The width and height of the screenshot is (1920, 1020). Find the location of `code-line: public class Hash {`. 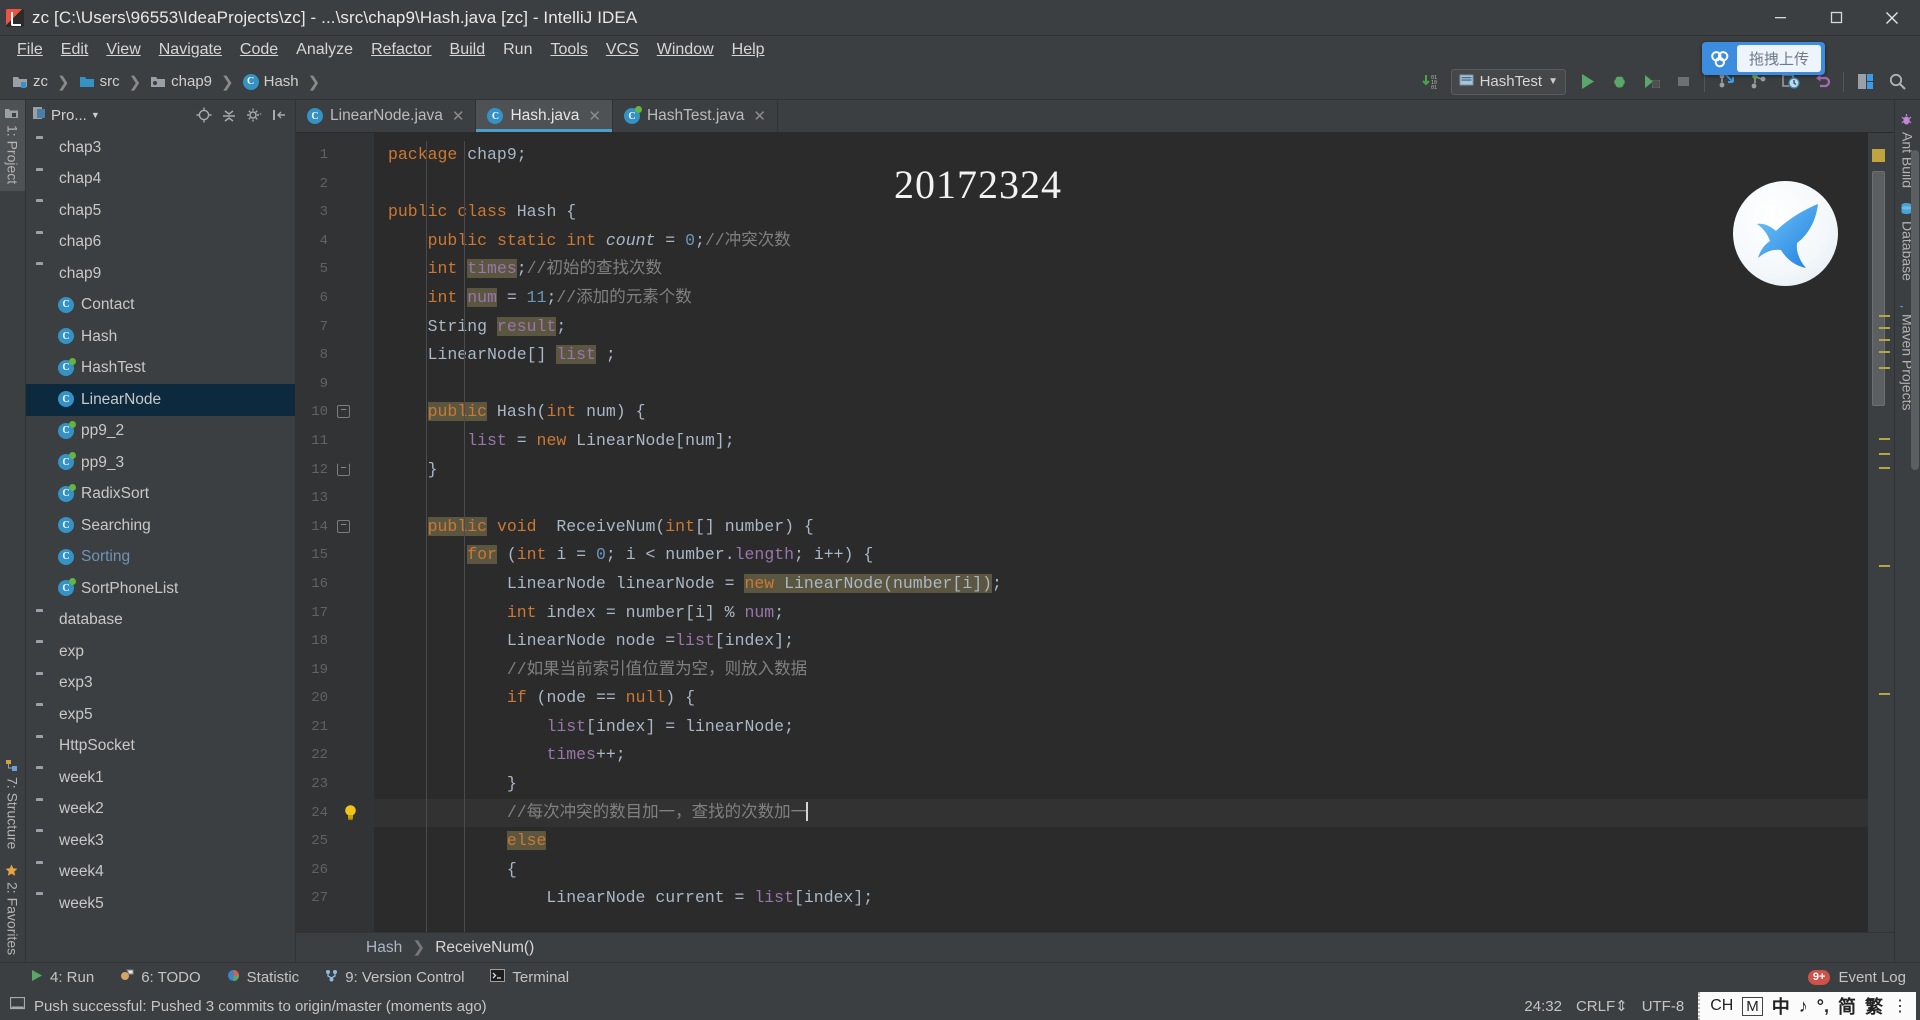

code-line: public class Hash { is located at coordinates (1121, 212).